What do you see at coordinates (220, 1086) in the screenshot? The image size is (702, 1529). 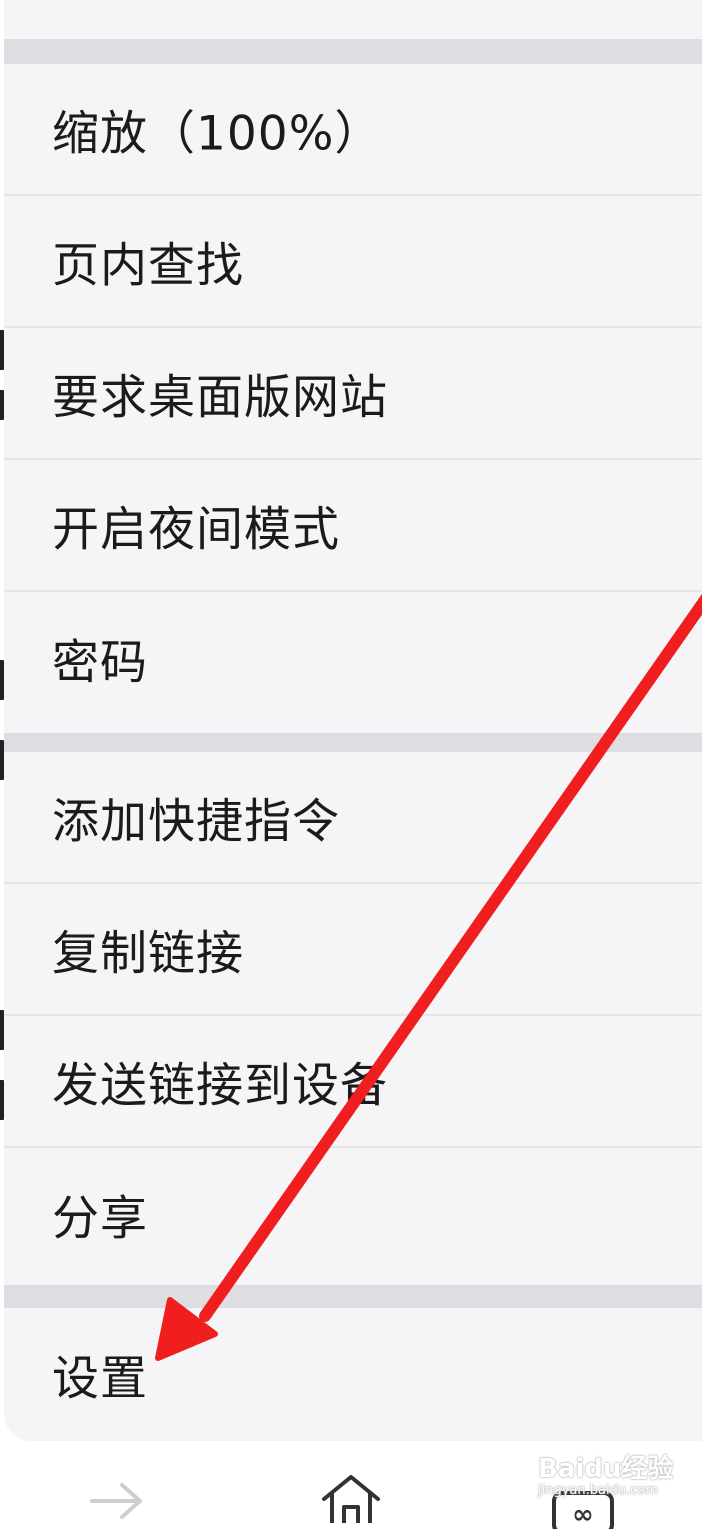 I see `menu-item-label: 发送链接到设备` at bounding box center [220, 1086].